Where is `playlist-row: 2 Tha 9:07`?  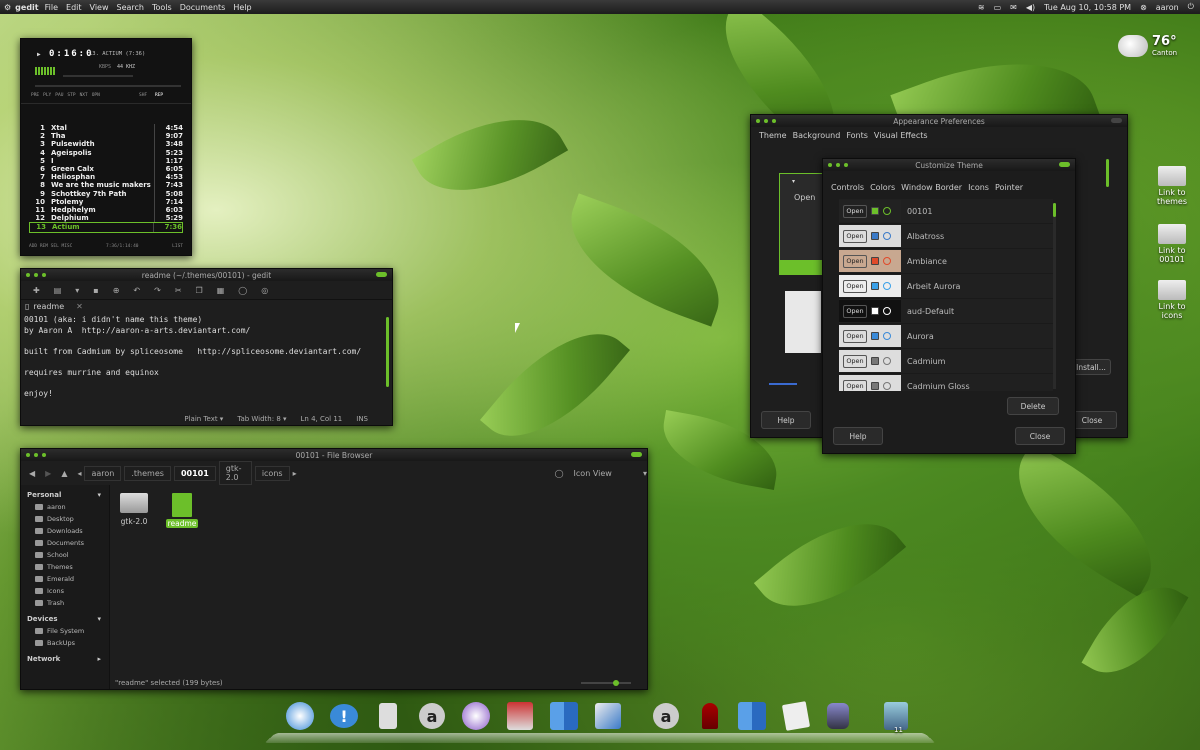
playlist-row: 2 Tha 9:07 is located at coordinates (106, 136).